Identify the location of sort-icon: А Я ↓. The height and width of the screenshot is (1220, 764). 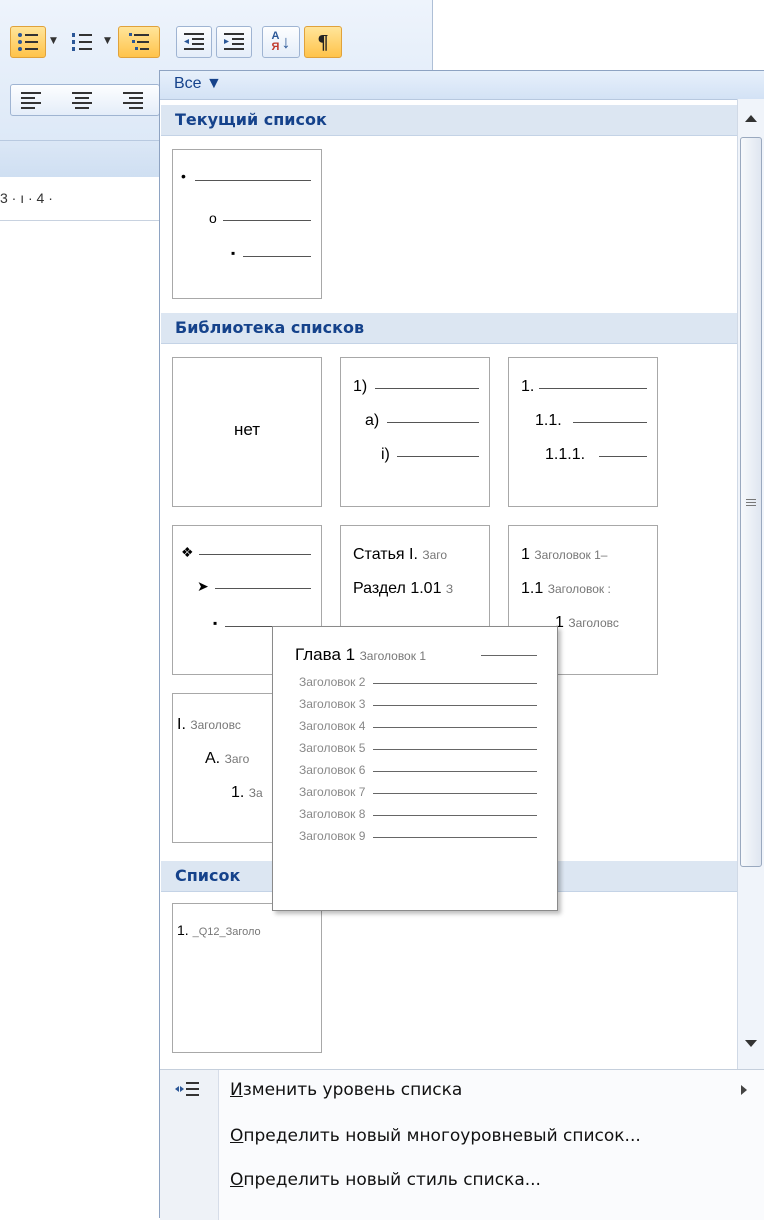
(281, 41).